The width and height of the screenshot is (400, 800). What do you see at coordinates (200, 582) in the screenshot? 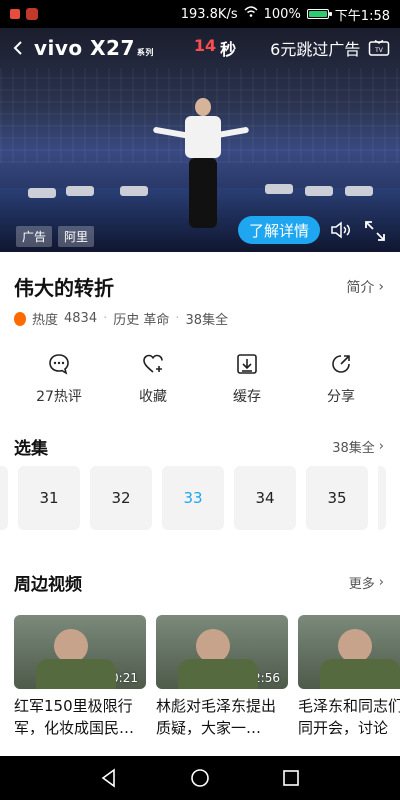
I see `nearby-header: 周边视频 更多 ›` at bounding box center [200, 582].